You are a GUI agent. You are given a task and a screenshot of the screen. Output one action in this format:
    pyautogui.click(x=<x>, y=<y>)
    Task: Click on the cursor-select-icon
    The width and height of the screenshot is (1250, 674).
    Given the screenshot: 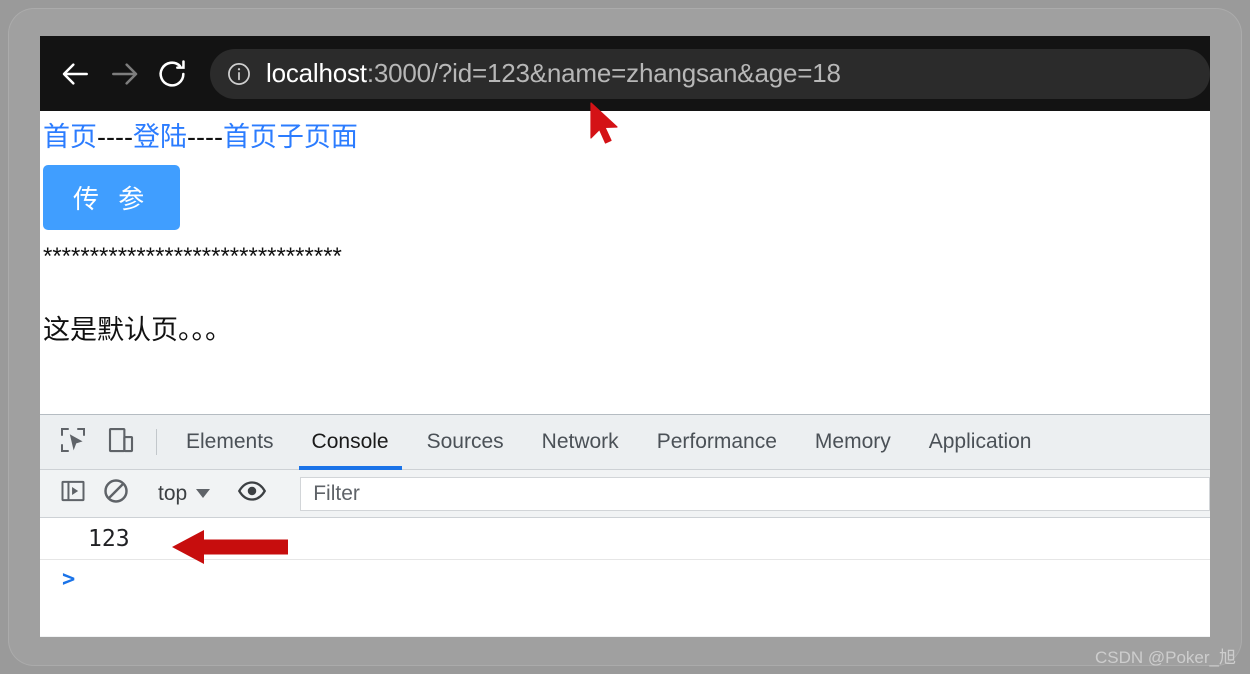 What is the action you would take?
    pyautogui.click(x=73, y=442)
    